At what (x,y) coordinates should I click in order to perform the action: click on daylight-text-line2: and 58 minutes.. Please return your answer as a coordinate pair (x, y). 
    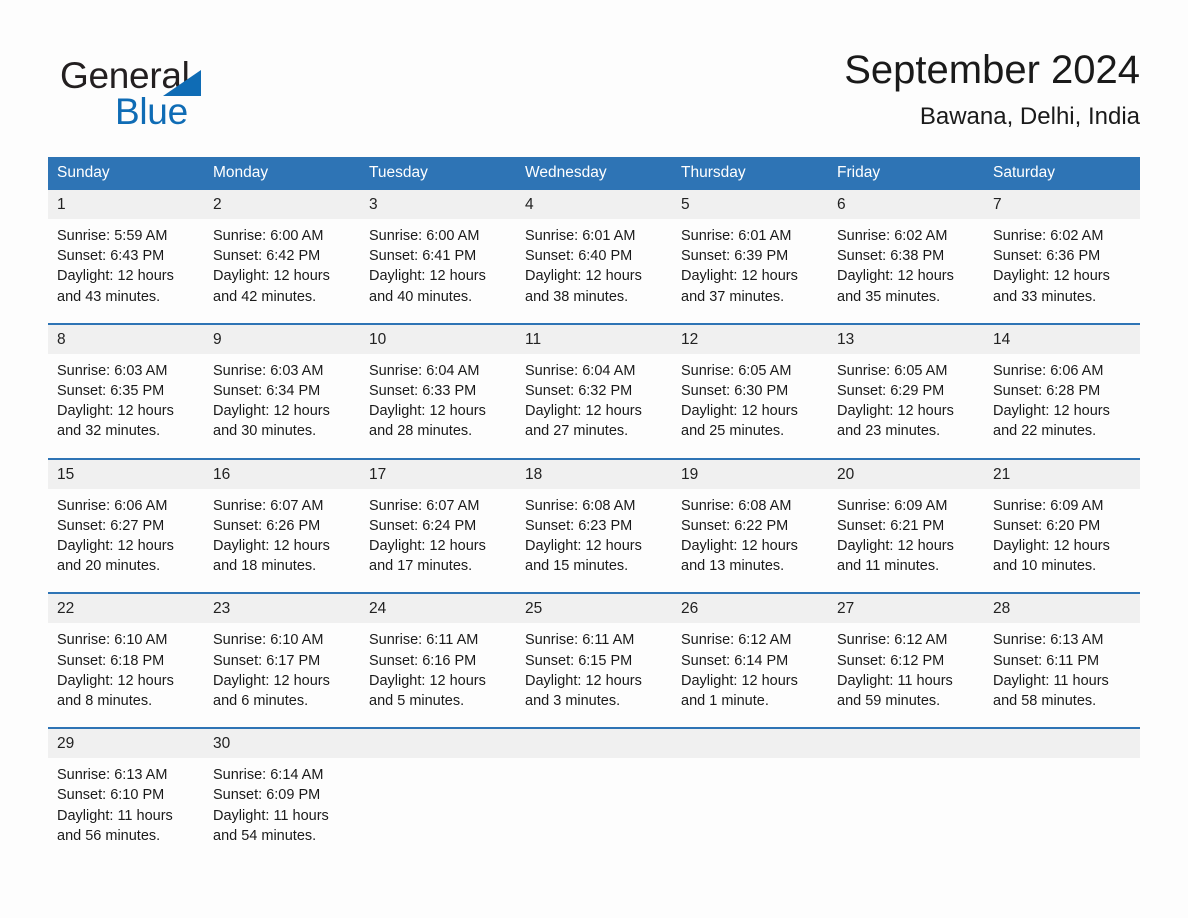
    Looking at the image, I should click on (1045, 701).